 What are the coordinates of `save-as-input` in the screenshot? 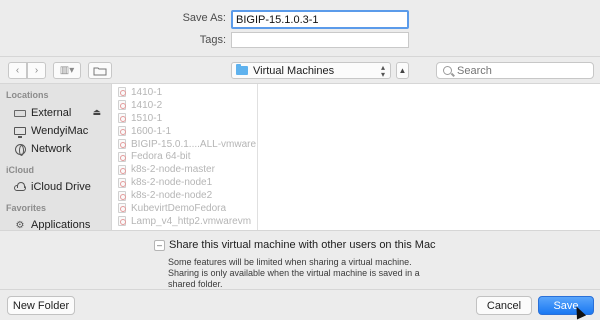 It's located at (320, 19).